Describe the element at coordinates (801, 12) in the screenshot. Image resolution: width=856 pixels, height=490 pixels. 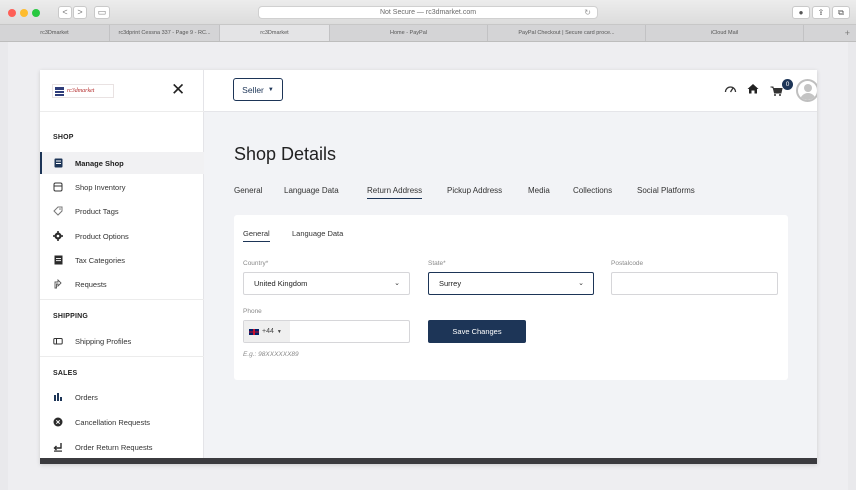
I see `shield-icon: ●` at that location.